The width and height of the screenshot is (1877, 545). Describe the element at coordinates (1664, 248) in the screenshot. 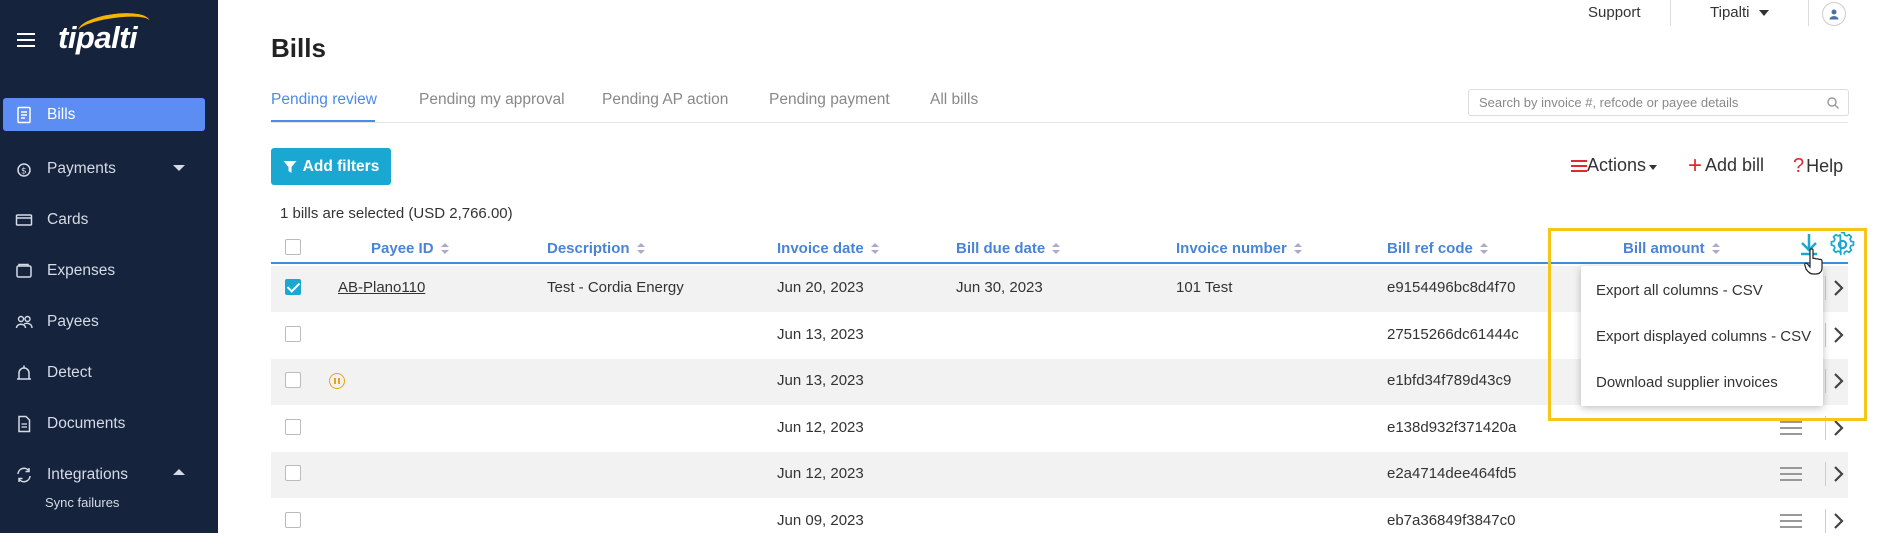

I see `column-label: Bill amount` at that location.